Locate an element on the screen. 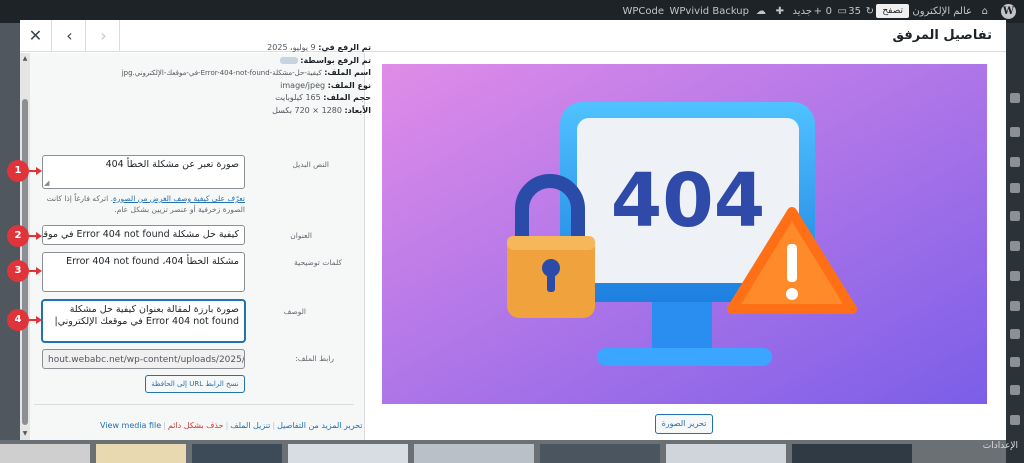 The width and height of the screenshot is (1024, 463). marker-4: 4 is located at coordinates (18, 320).